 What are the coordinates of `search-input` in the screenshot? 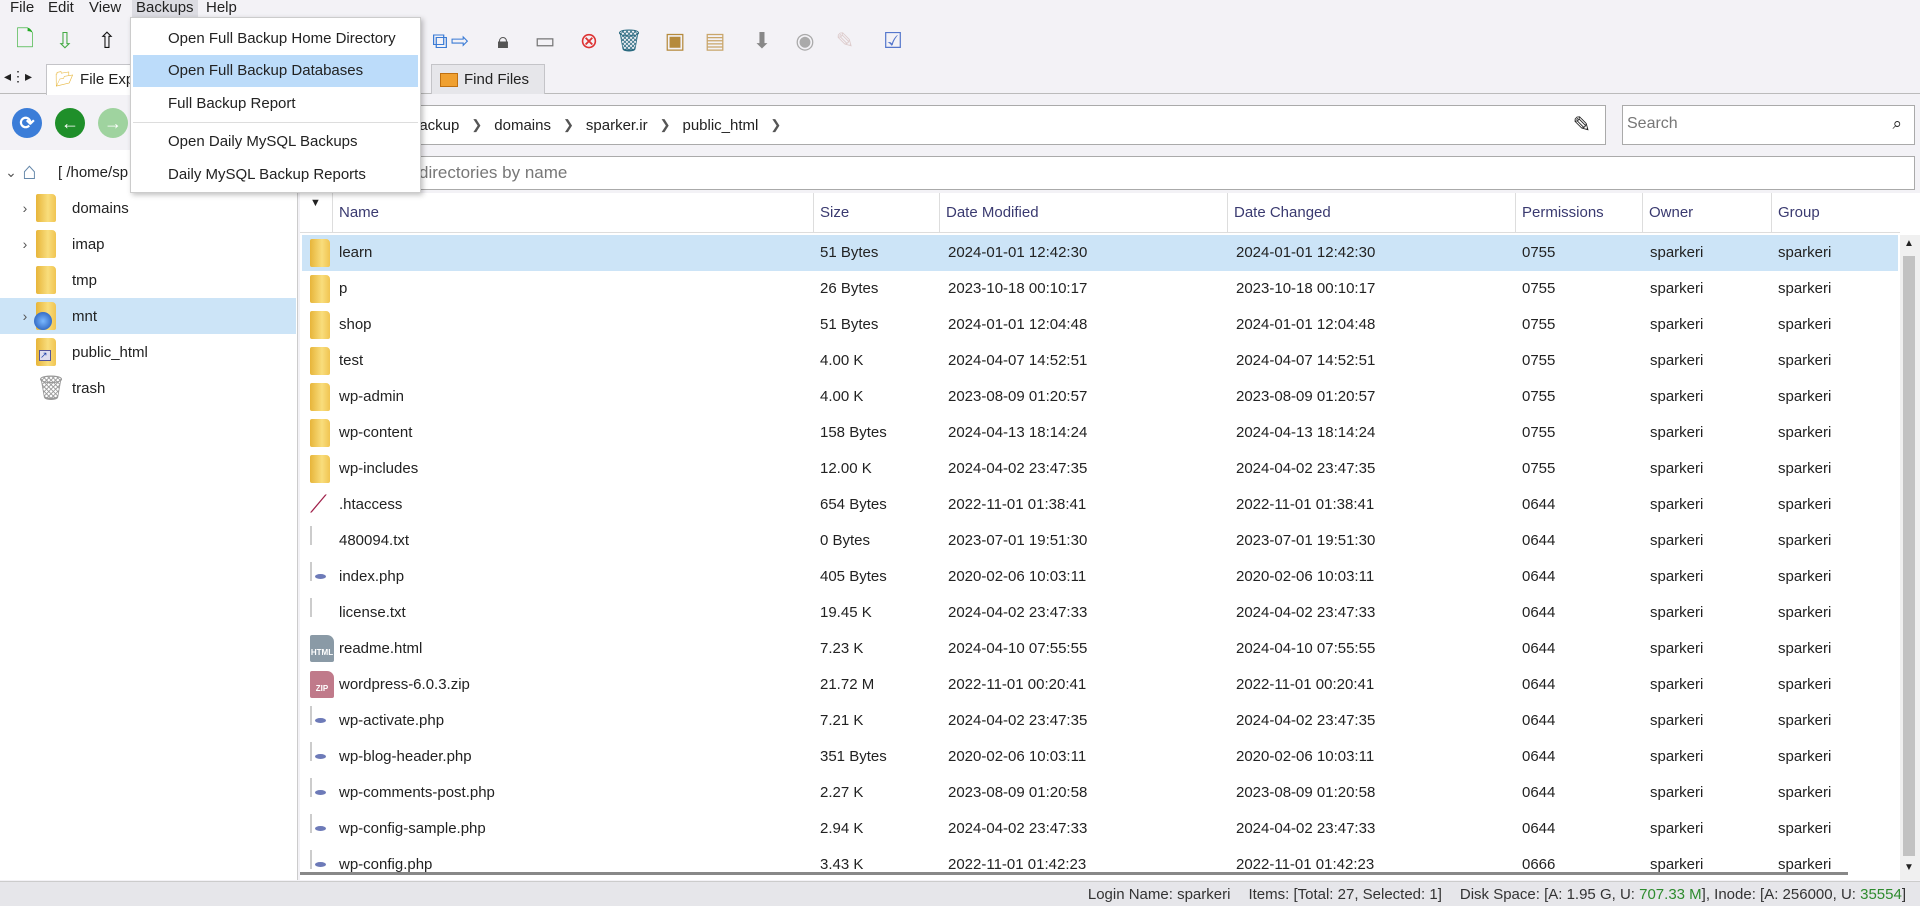 It's located at (1743, 124).